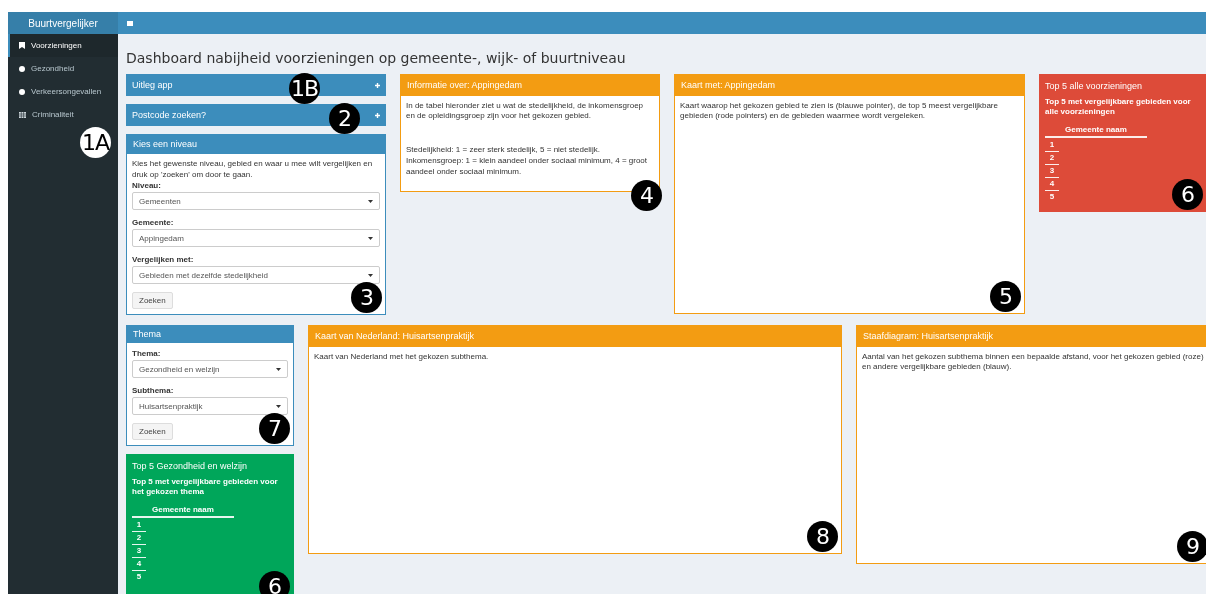 The image size is (1206, 594). Describe the element at coordinates (153, 222) in the screenshot. I see `field-label: Gemeente:` at that location.